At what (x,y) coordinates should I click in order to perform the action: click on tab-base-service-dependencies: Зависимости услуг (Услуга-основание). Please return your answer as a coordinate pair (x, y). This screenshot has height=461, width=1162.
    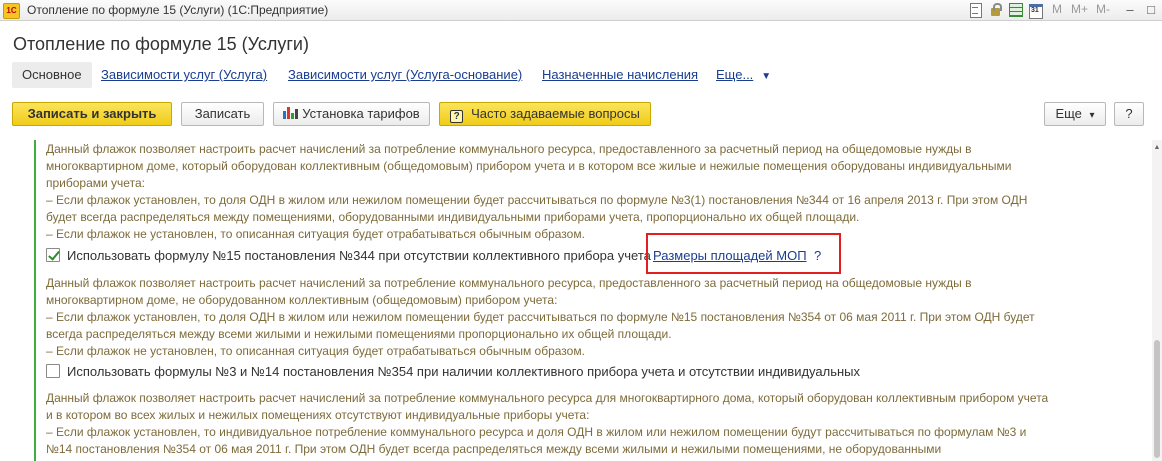
    Looking at the image, I should click on (405, 75).